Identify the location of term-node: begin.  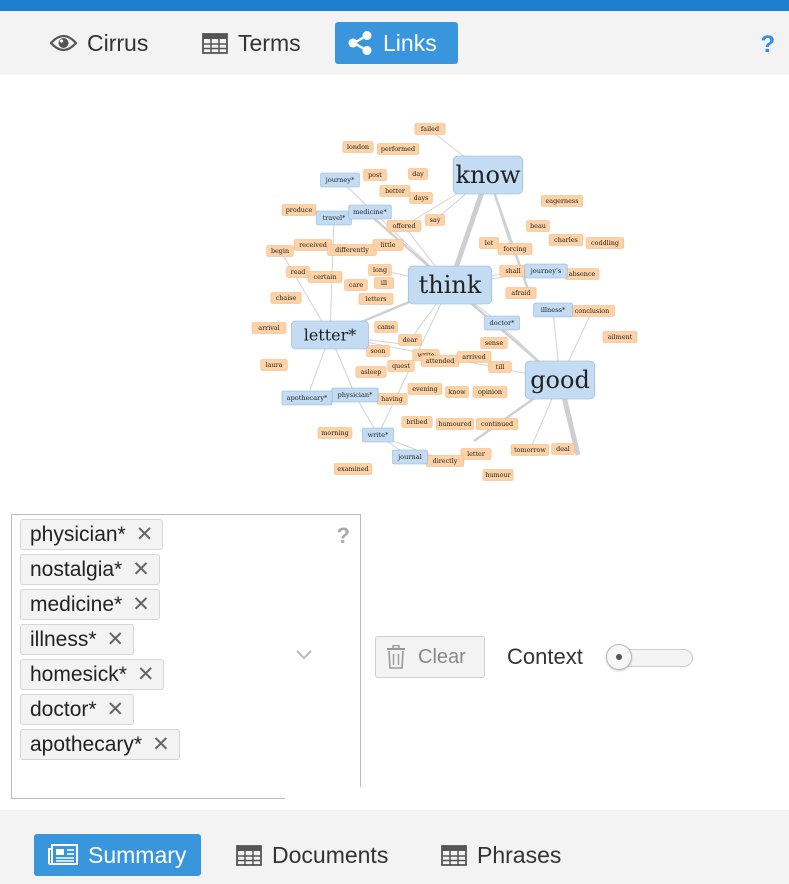
(280, 251).